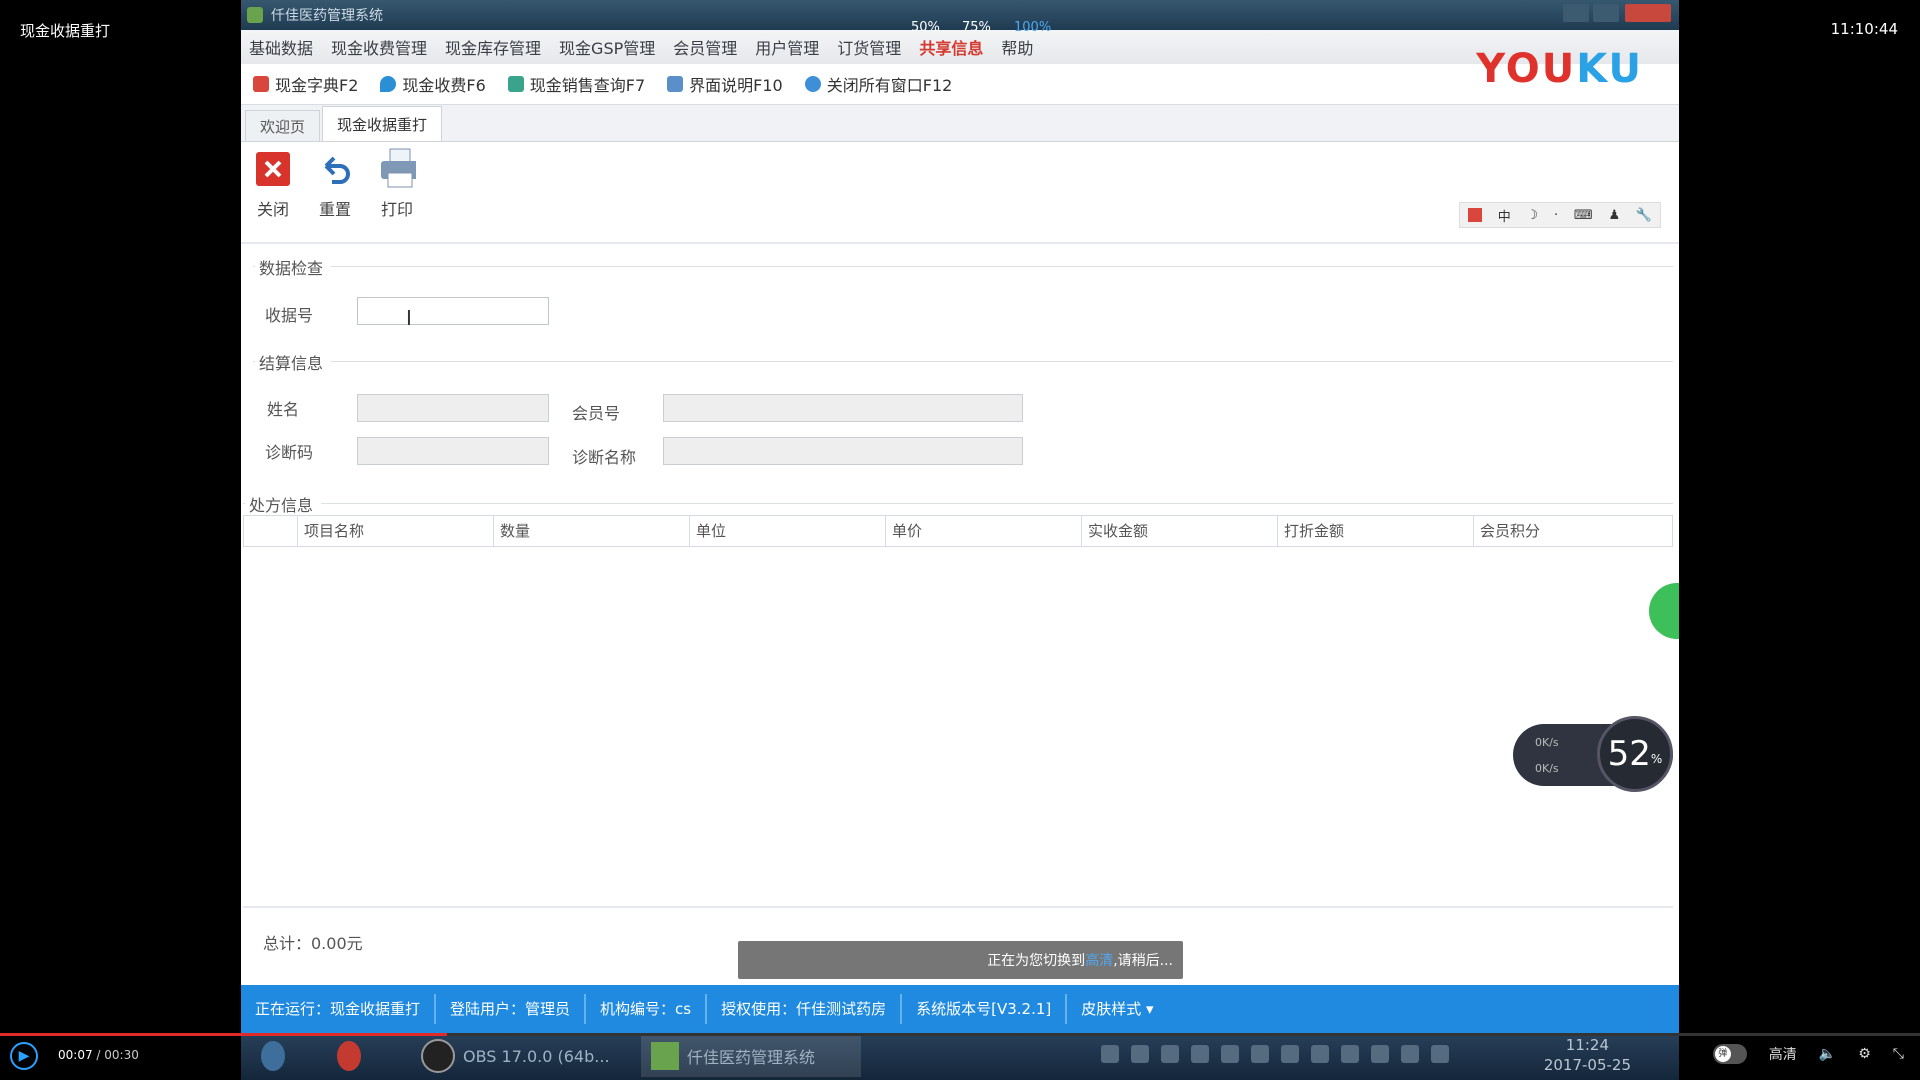  I want to click on keyboard-icon: ⌨, so click(1583, 215).